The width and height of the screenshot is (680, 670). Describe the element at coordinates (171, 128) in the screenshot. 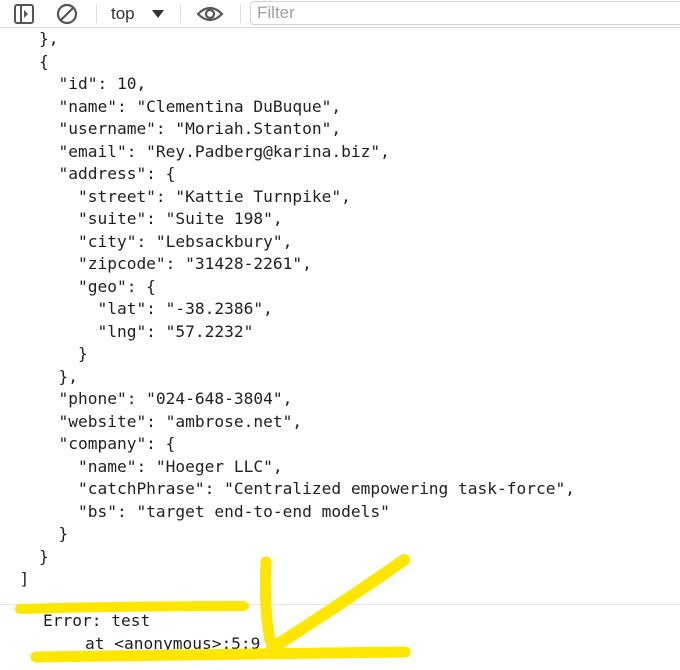

I see `console-line: "username": "Moriah.Stanton",` at that location.